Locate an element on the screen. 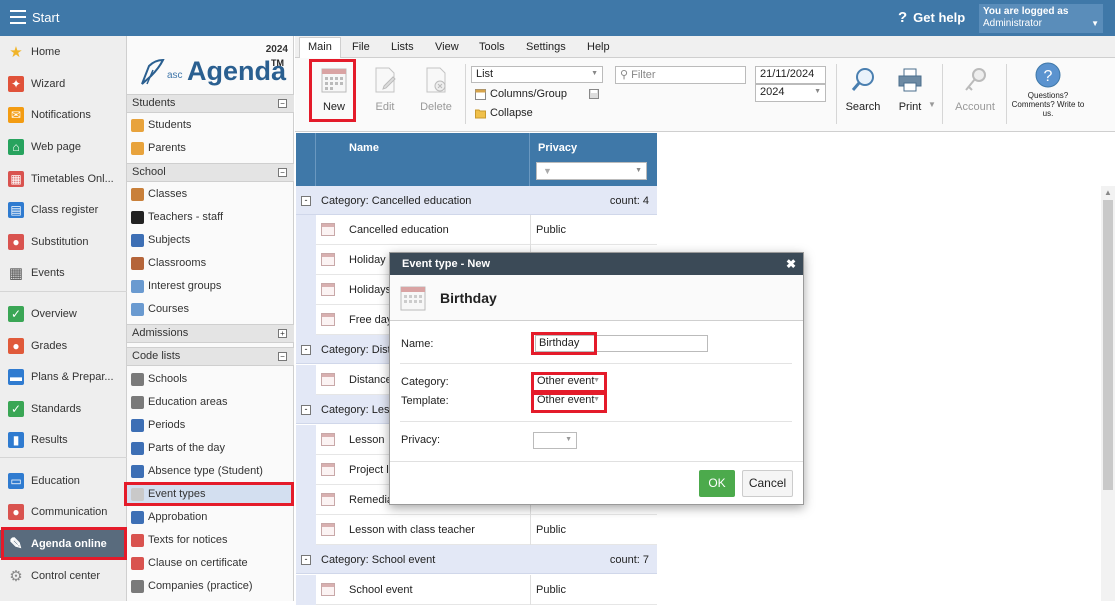  collapse-button: Collapse is located at coordinates (504, 113).